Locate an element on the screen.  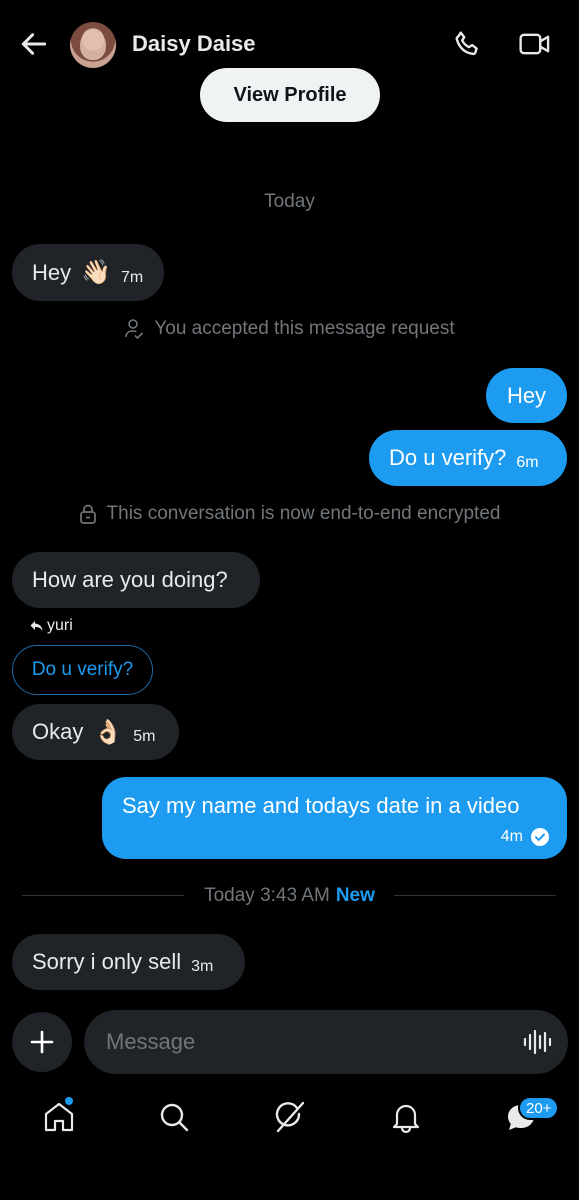
avatar is located at coordinates (93, 45).